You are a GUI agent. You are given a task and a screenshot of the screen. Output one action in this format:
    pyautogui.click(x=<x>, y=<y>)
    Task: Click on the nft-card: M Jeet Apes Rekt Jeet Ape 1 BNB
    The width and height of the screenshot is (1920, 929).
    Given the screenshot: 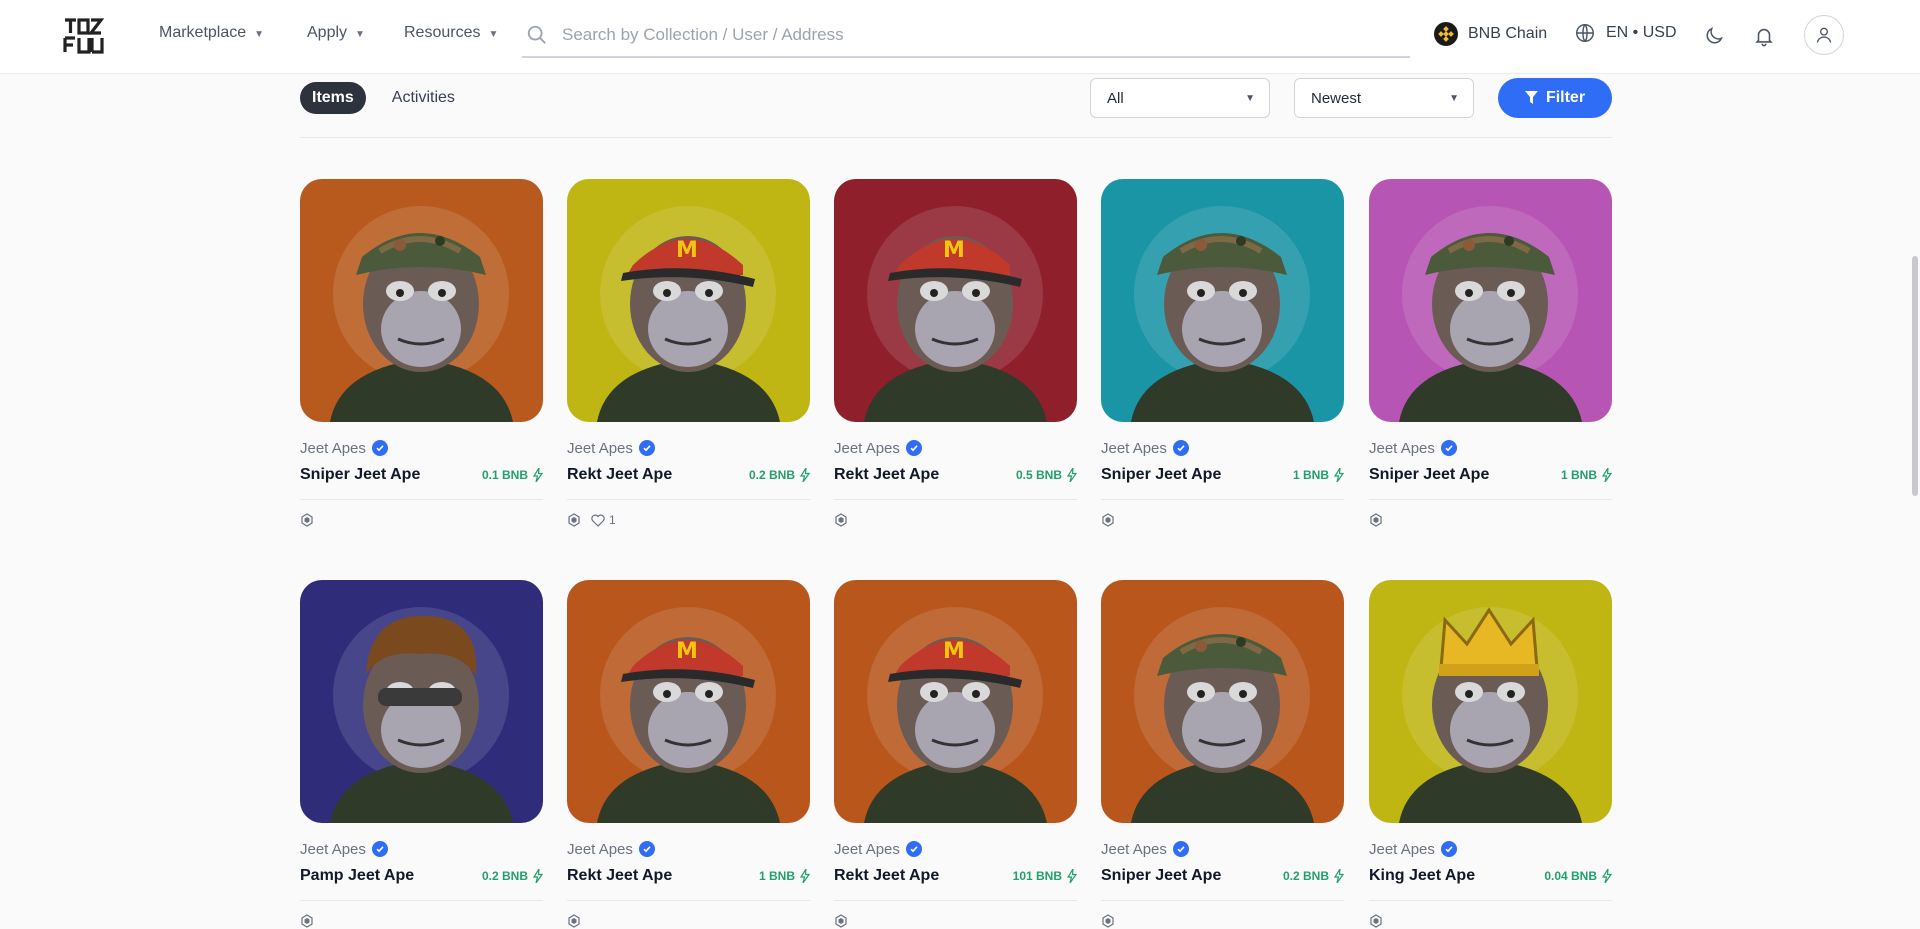 What is the action you would take?
    pyautogui.click(x=688, y=754)
    